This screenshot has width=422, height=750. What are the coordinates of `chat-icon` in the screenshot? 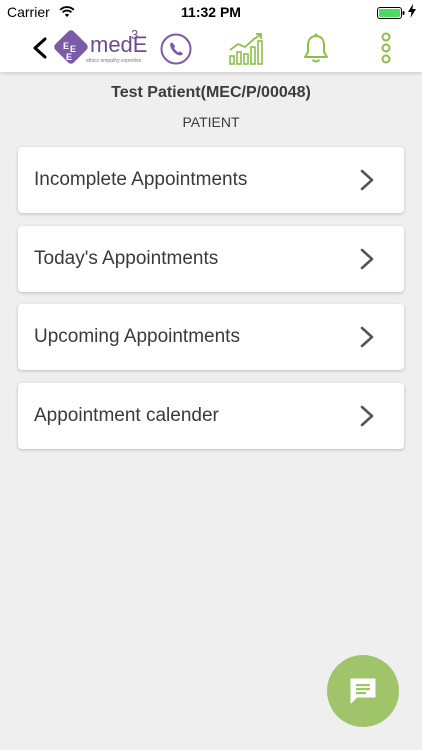 It's located at (363, 691).